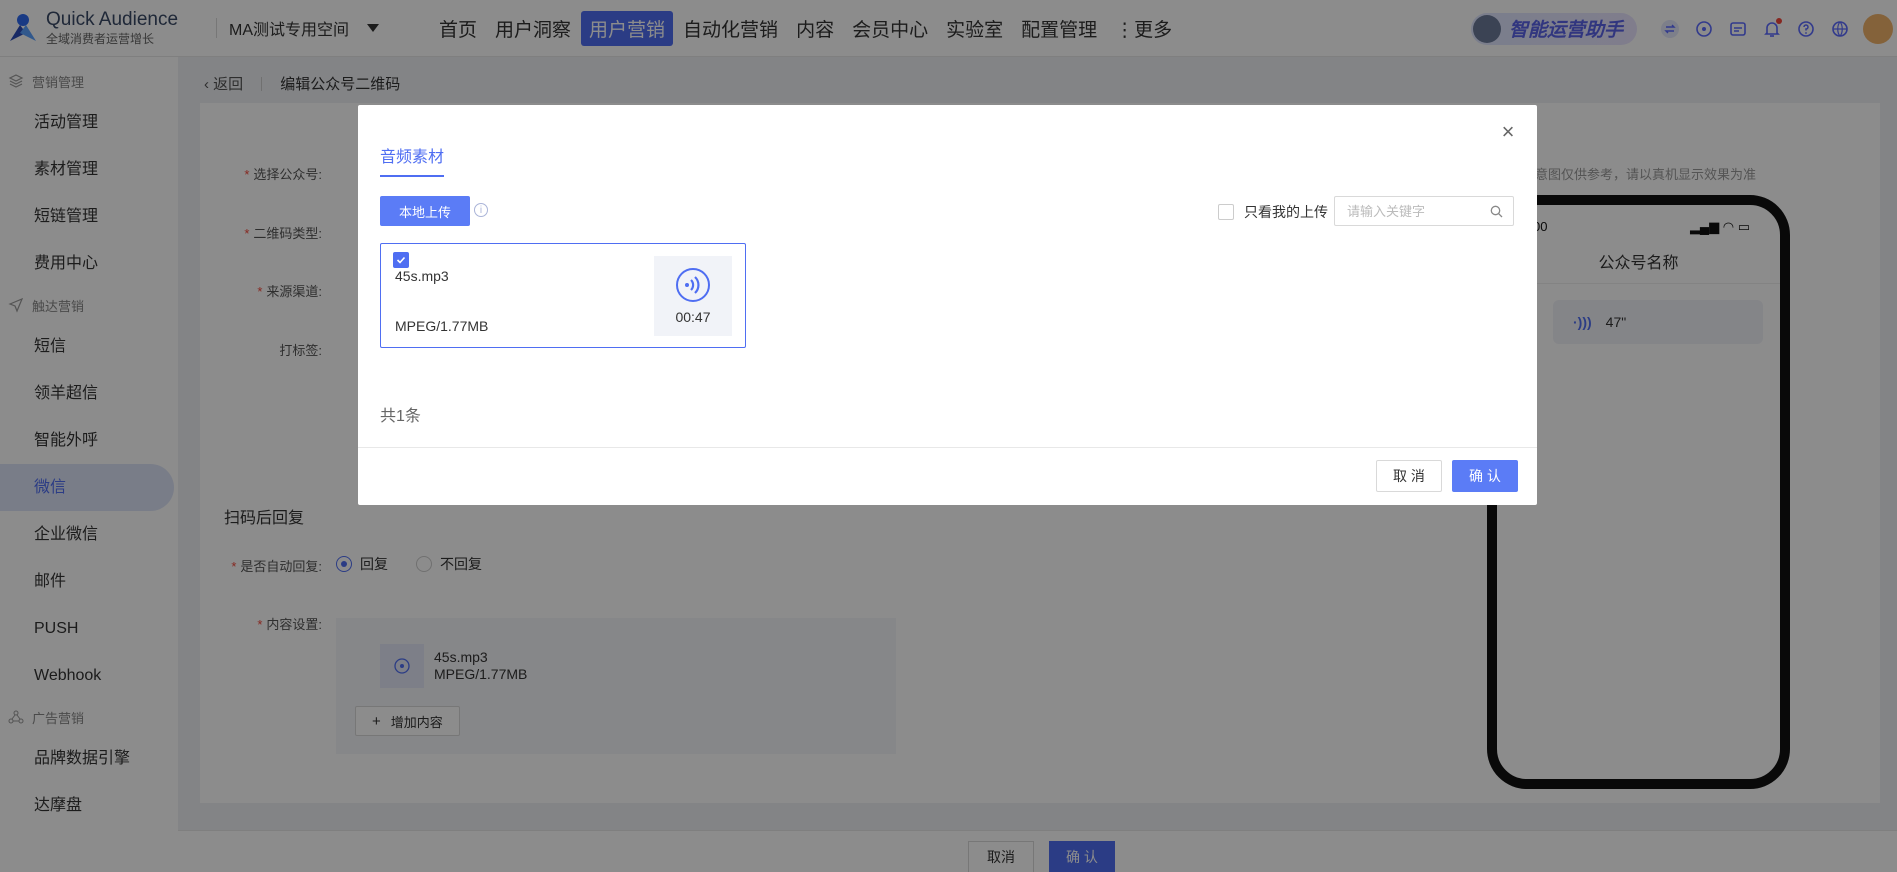 The width and height of the screenshot is (1897, 872). What do you see at coordinates (1417, 211) in the screenshot?
I see `search-input` at bounding box center [1417, 211].